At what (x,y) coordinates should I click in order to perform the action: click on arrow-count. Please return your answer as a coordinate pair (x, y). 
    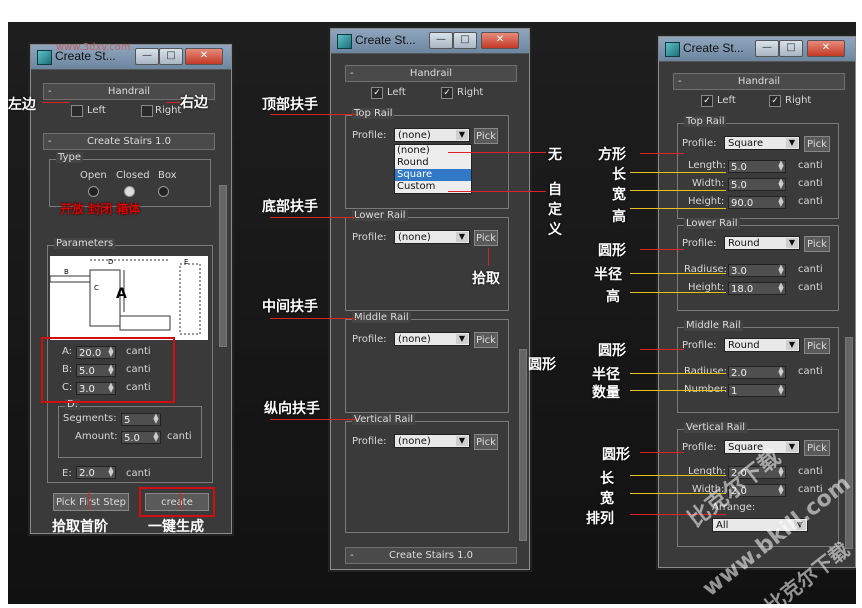
    Looking at the image, I should click on (678, 390).